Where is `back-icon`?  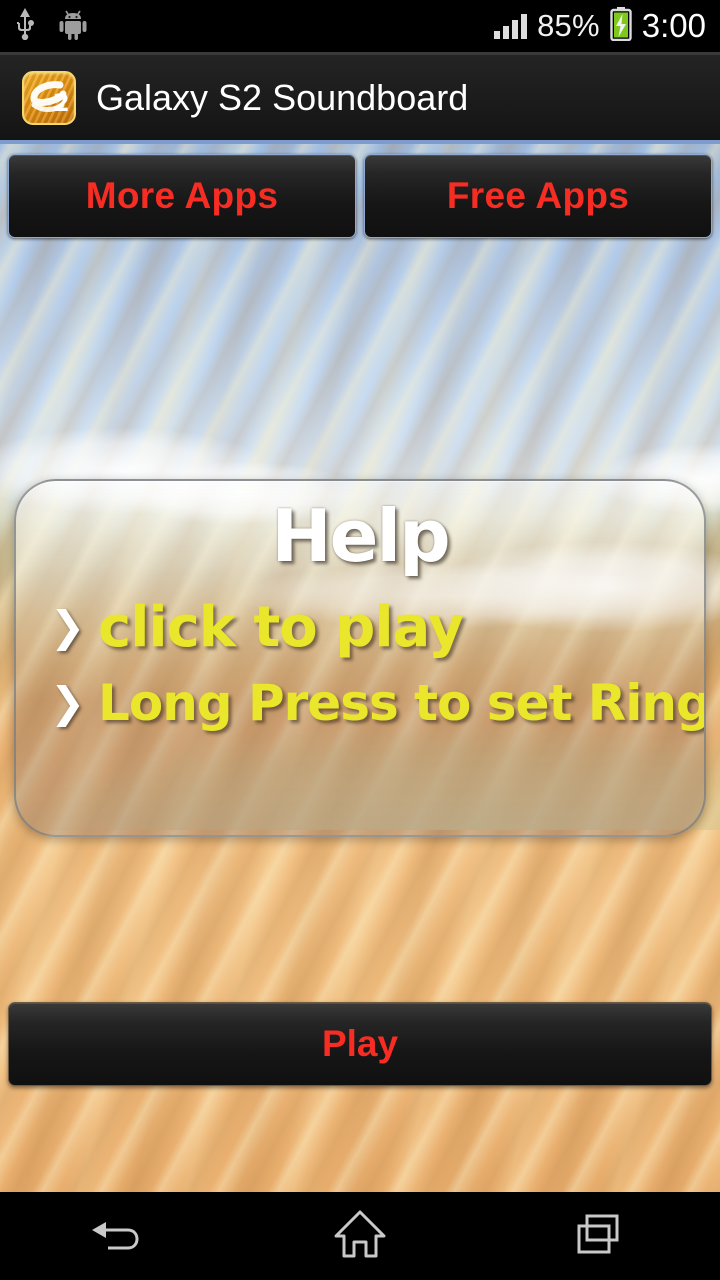 back-icon is located at coordinates (120, 1236).